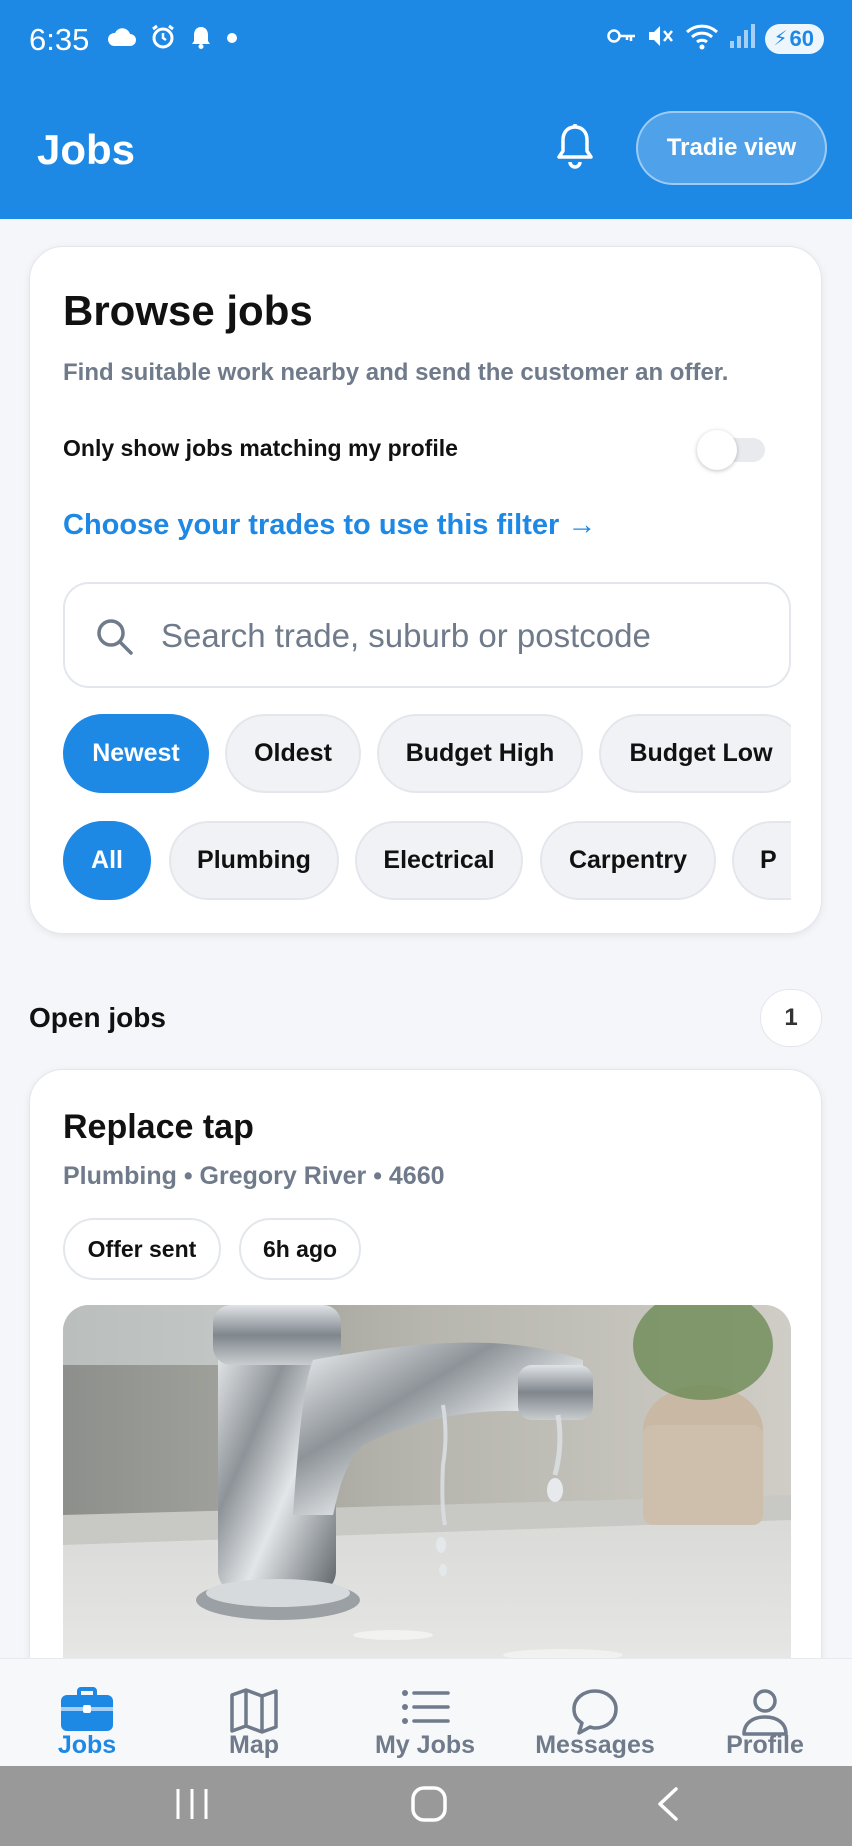  I want to click on nav-my-jobs: My Jobs, so click(425, 1714).